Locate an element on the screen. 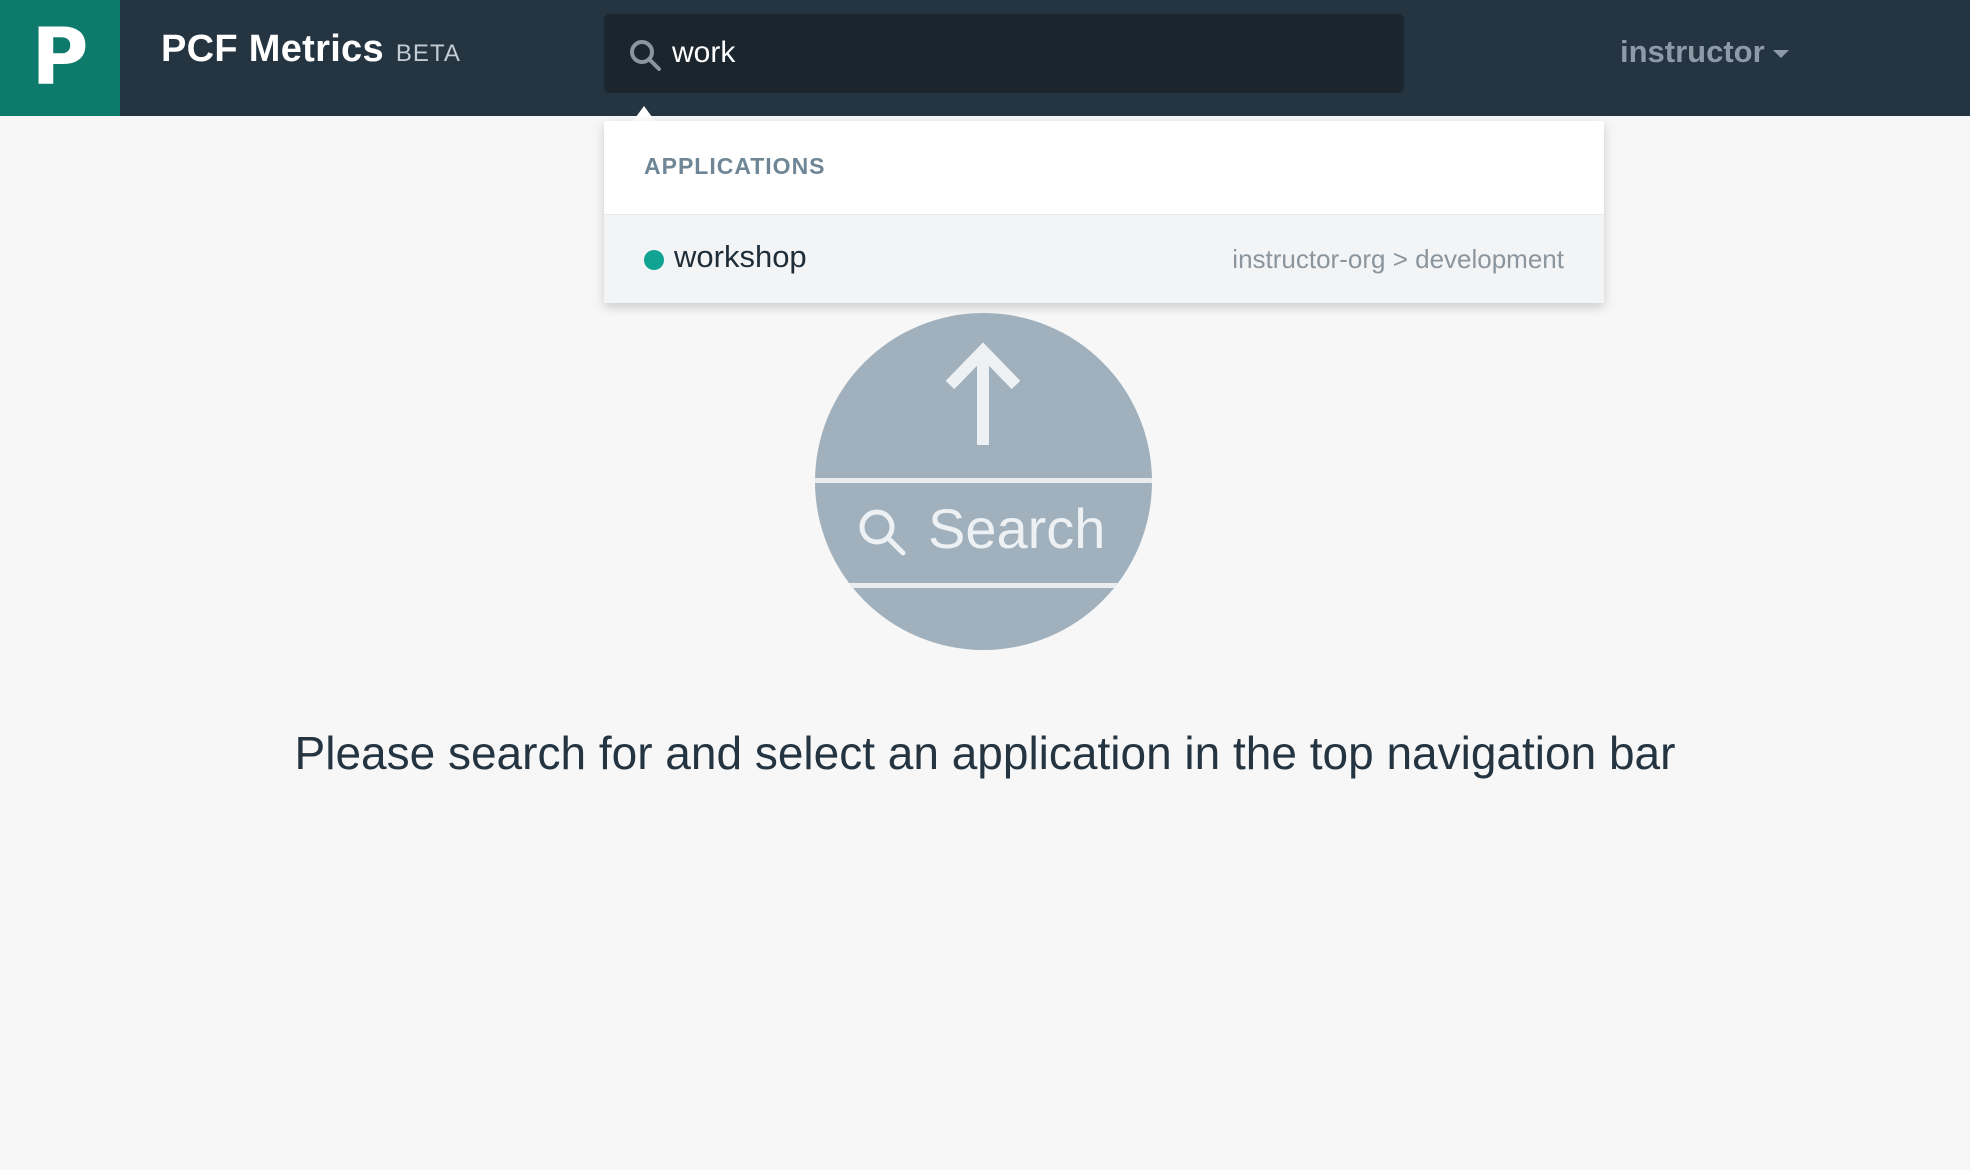 The image size is (1974, 1170). application-result-workshop: workshop instructor-org > development is located at coordinates (1104, 258).